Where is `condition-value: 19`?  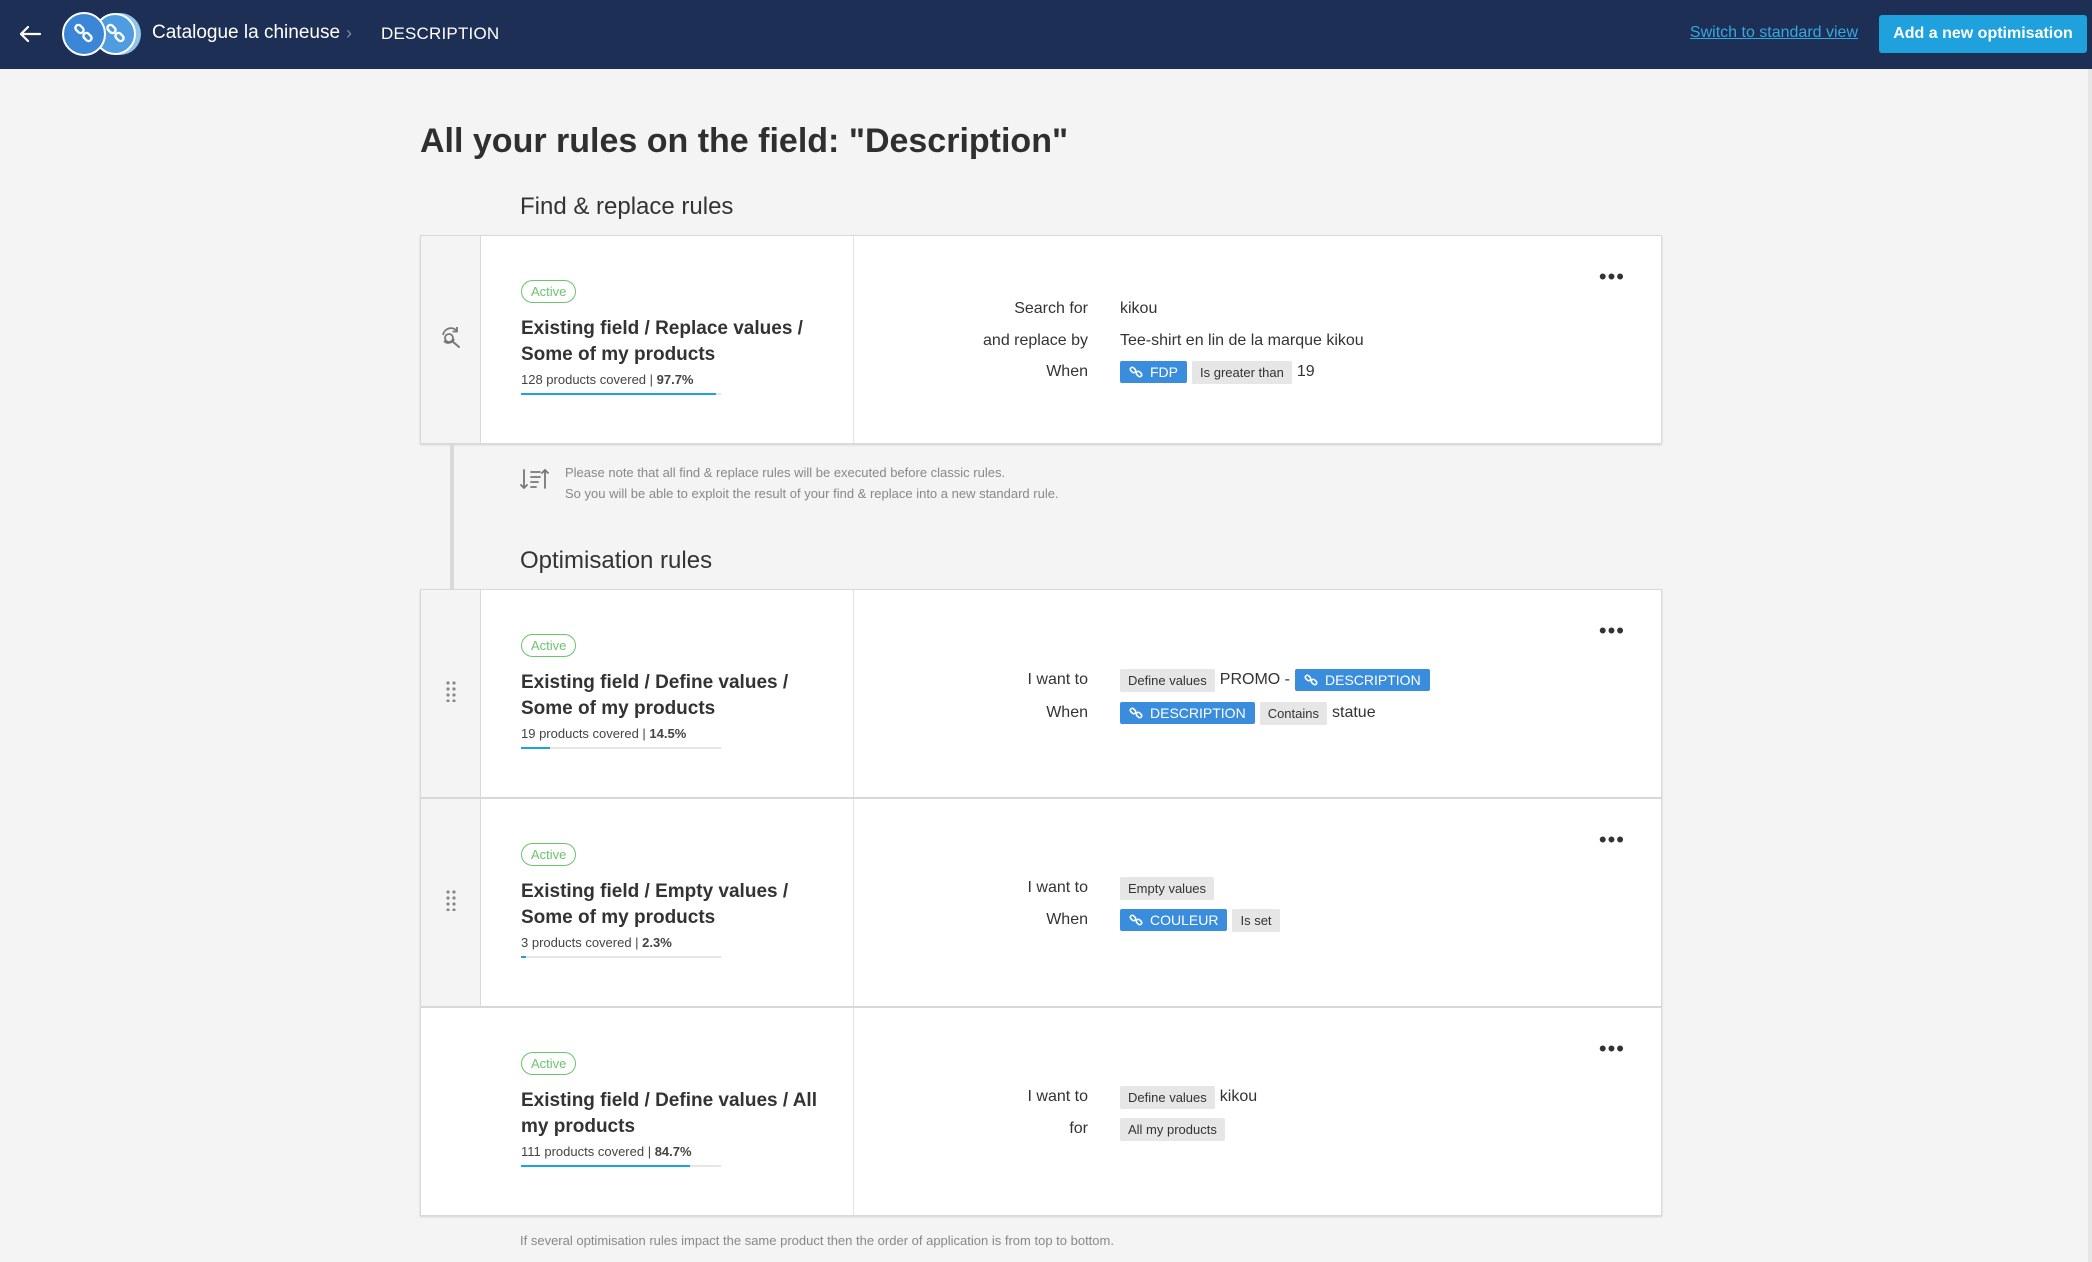
condition-value: 19 is located at coordinates (1305, 371).